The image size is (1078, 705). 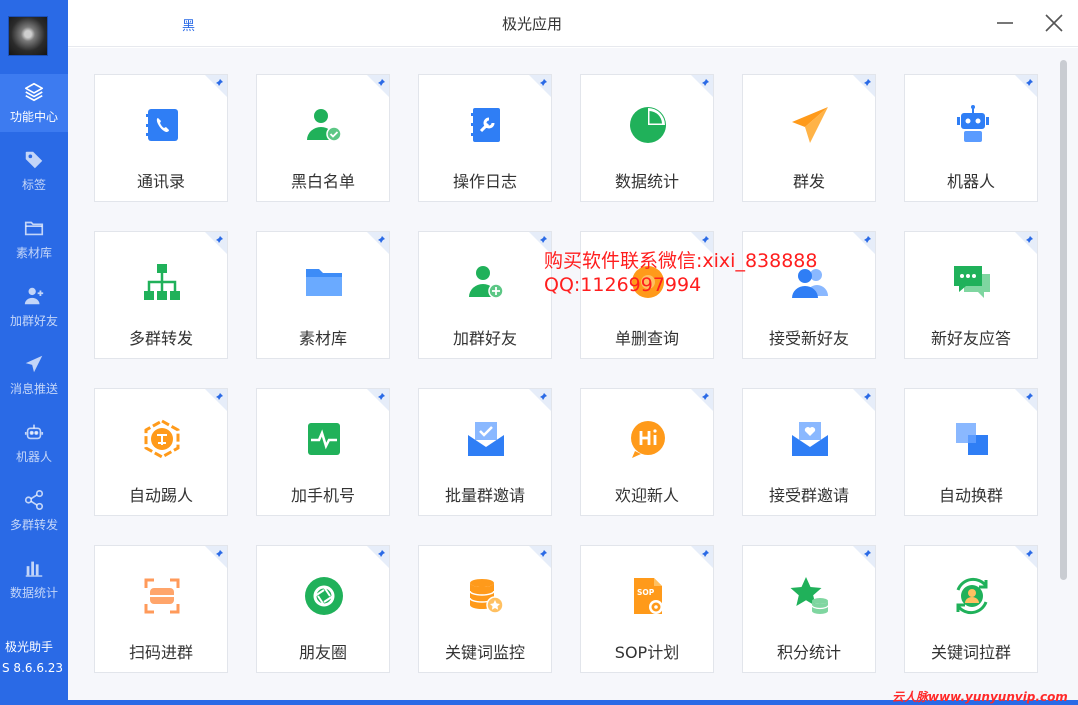 What do you see at coordinates (681, 261) in the screenshot?
I see `overlay-contact-line: 购买软件联系微信:xixi_838888` at bounding box center [681, 261].